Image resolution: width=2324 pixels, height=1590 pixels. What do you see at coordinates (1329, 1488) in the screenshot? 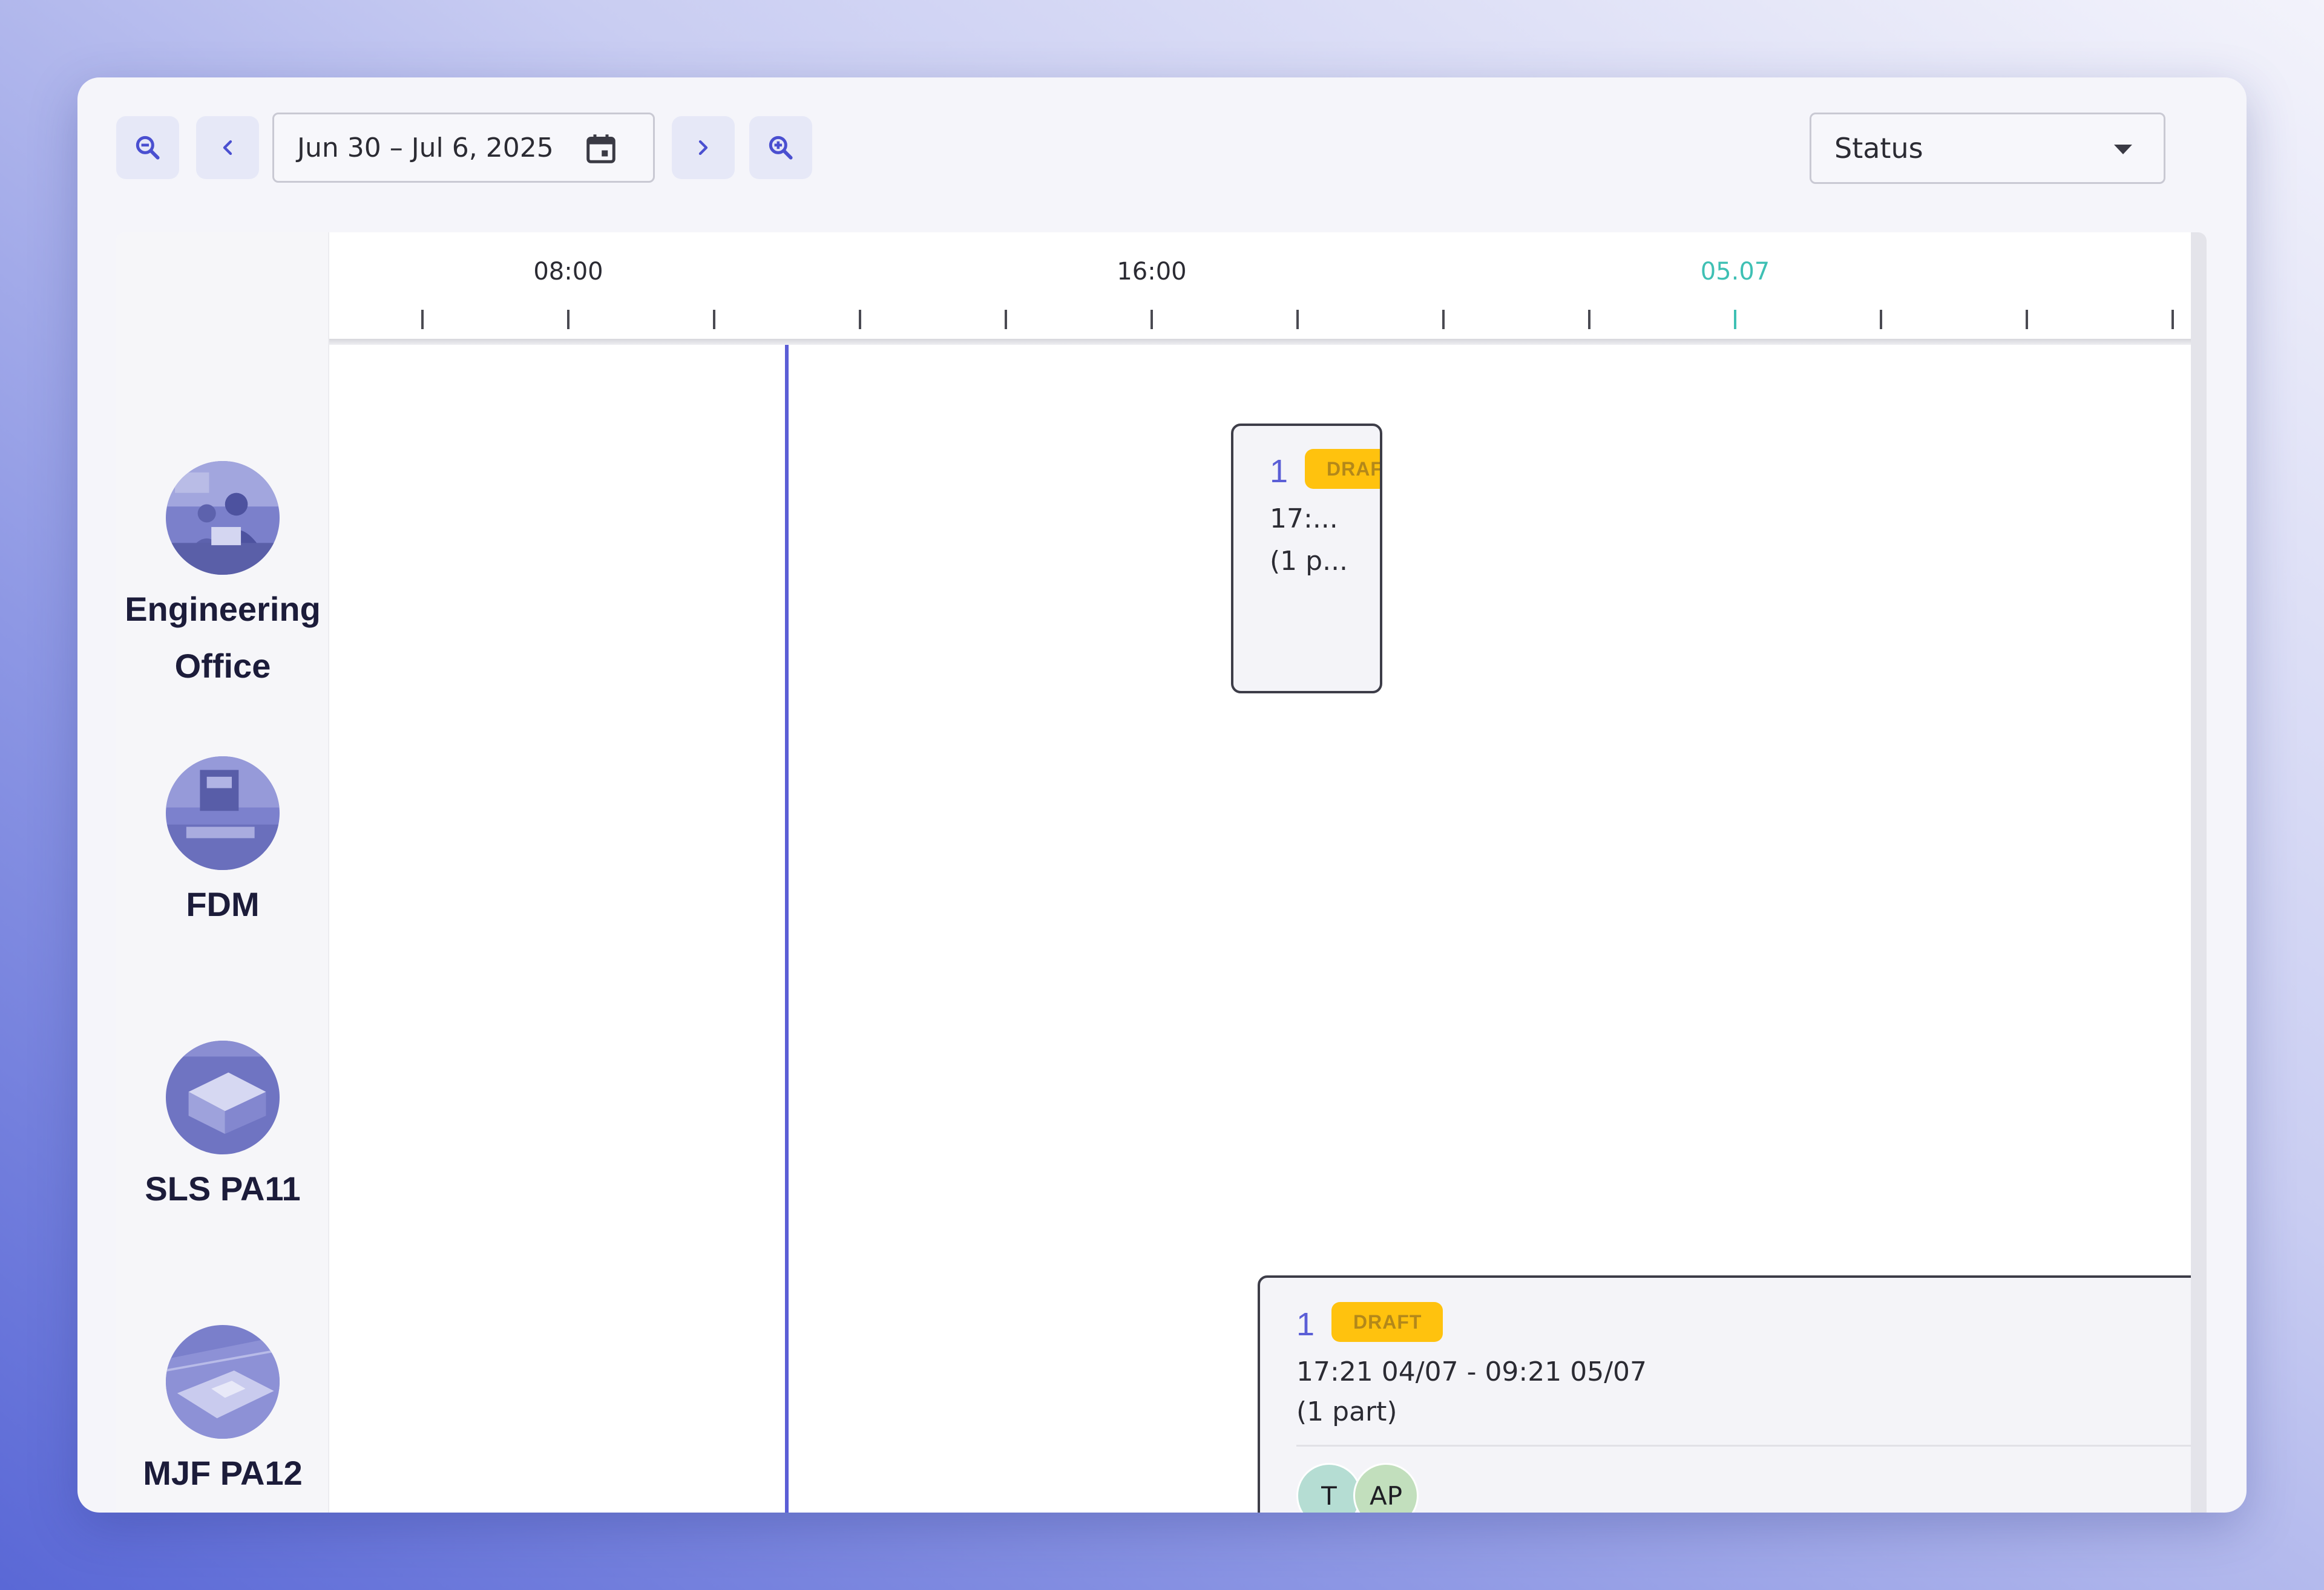
I see `assignee-avatar: T` at bounding box center [1329, 1488].